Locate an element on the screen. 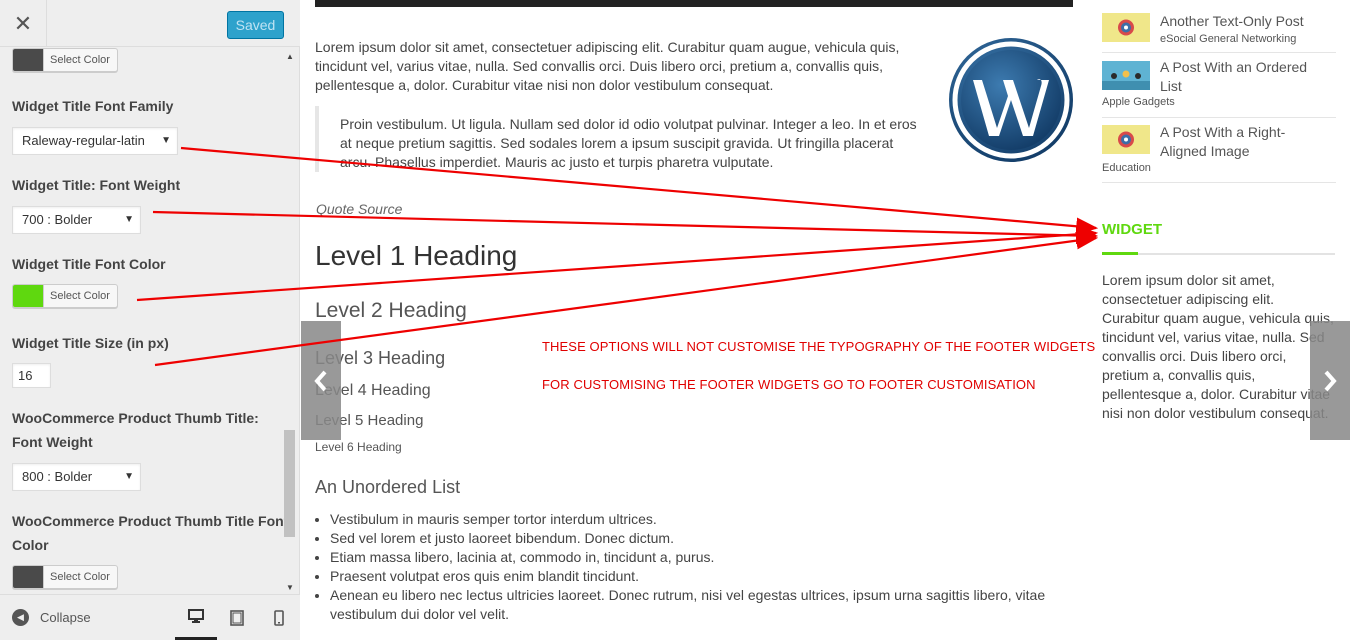 This screenshot has height=640, width=1350. widget-title: WIDGET is located at coordinates (1132, 229).